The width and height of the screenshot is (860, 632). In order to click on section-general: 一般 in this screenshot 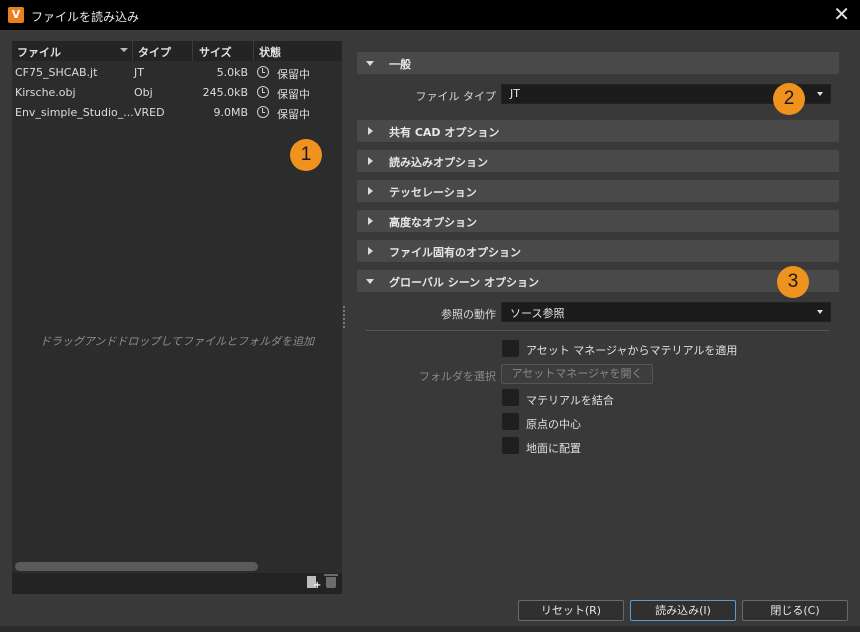, I will do `click(598, 63)`.